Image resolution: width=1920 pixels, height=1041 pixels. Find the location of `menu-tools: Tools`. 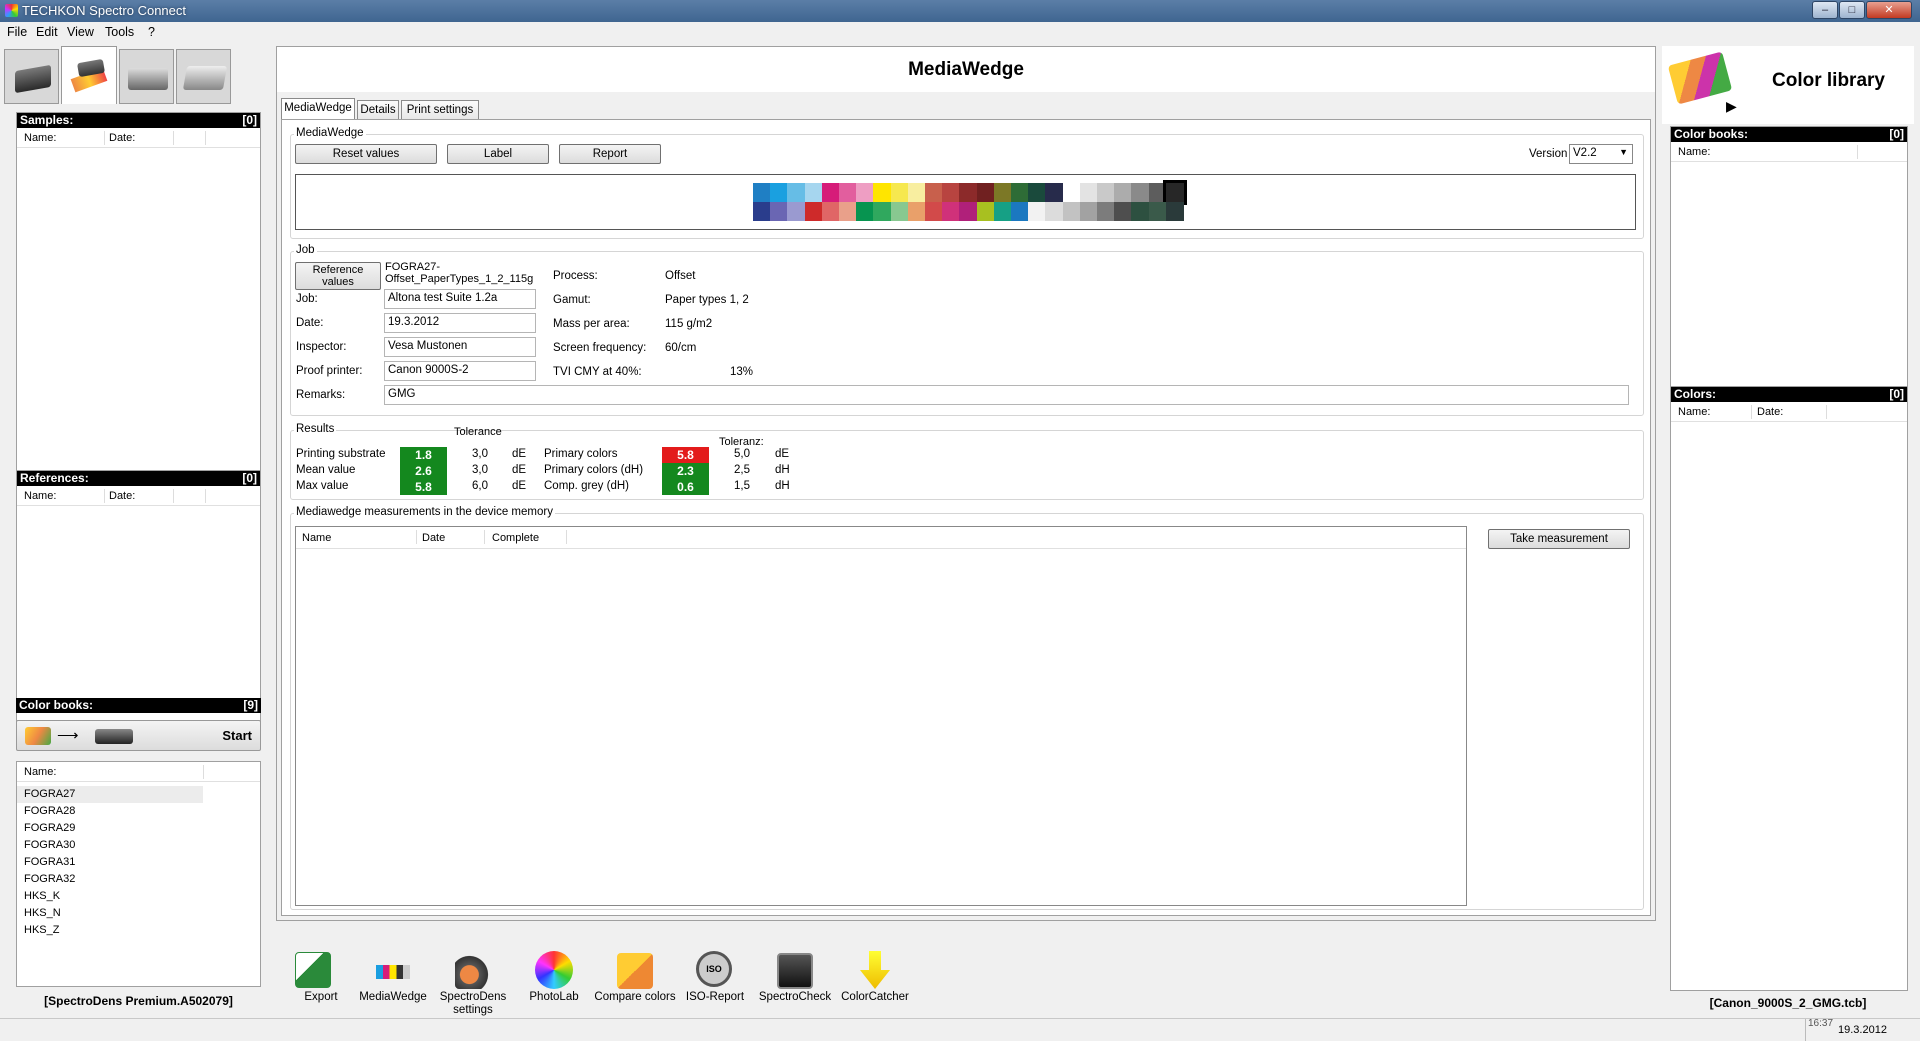

menu-tools: Tools is located at coordinates (119, 32).